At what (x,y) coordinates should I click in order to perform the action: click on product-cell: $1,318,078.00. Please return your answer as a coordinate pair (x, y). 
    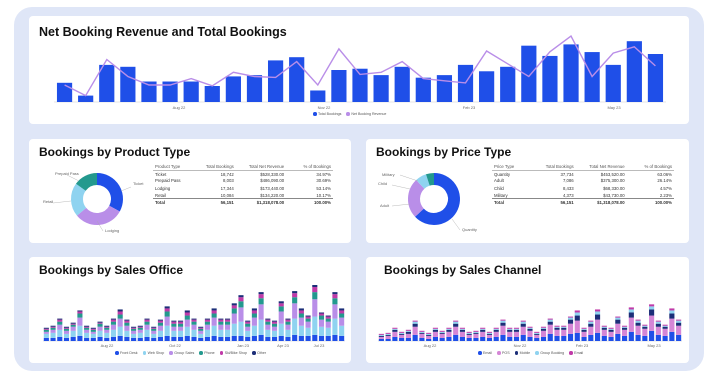
    Looking at the image, I should click on (261, 202).